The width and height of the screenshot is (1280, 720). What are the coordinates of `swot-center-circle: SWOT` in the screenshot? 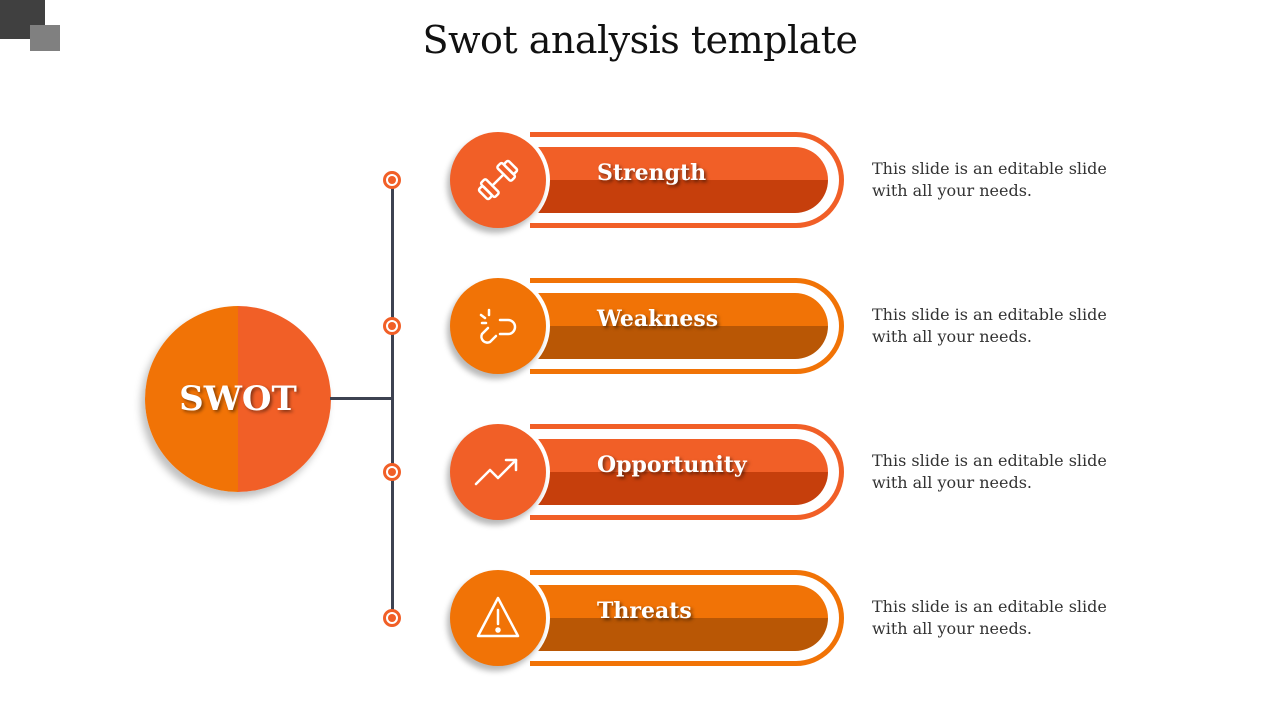 It's located at (238, 399).